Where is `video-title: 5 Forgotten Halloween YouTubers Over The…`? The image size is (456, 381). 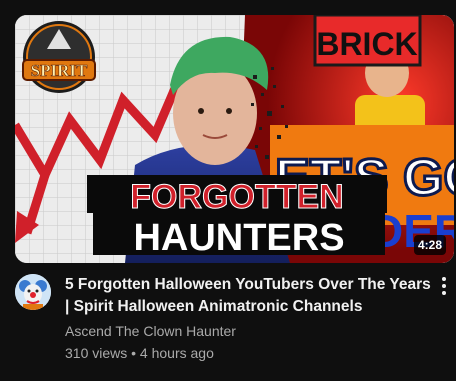
video-title: 5 Forgotten Halloween YouTubers Over The… is located at coordinates (250, 296).